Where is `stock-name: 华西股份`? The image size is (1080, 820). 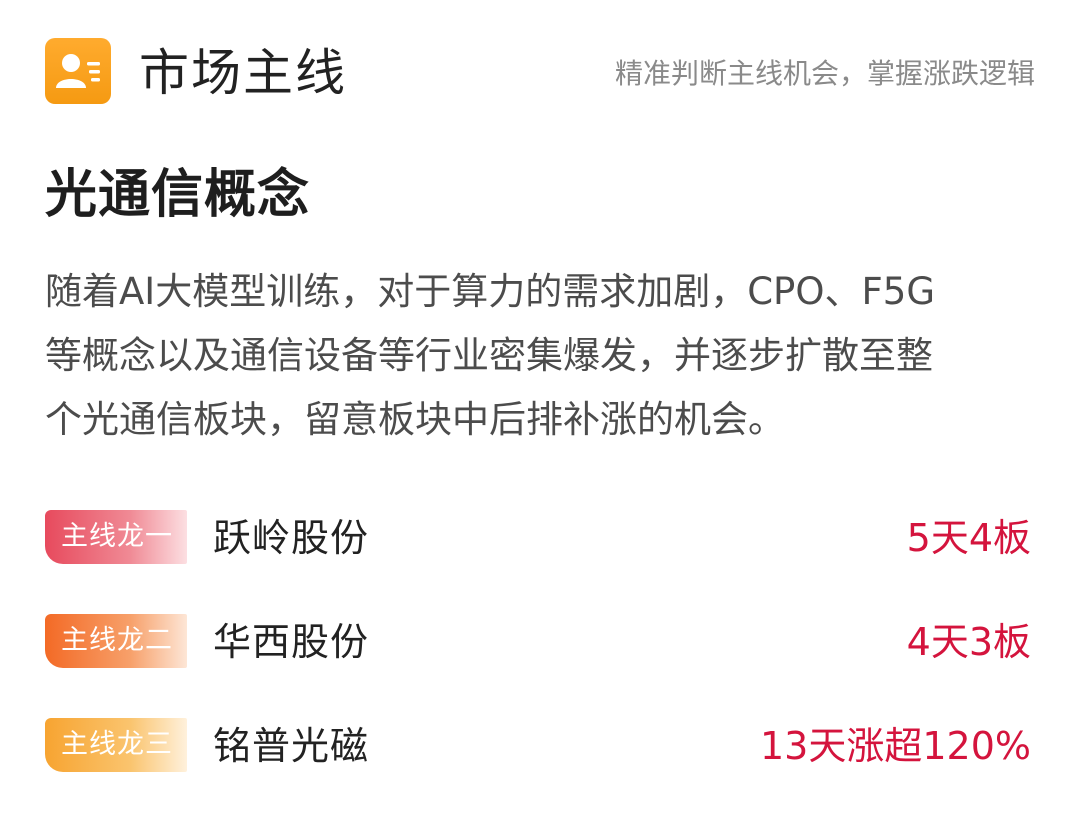
stock-name: 华西股份 is located at coordinates (291, 642).